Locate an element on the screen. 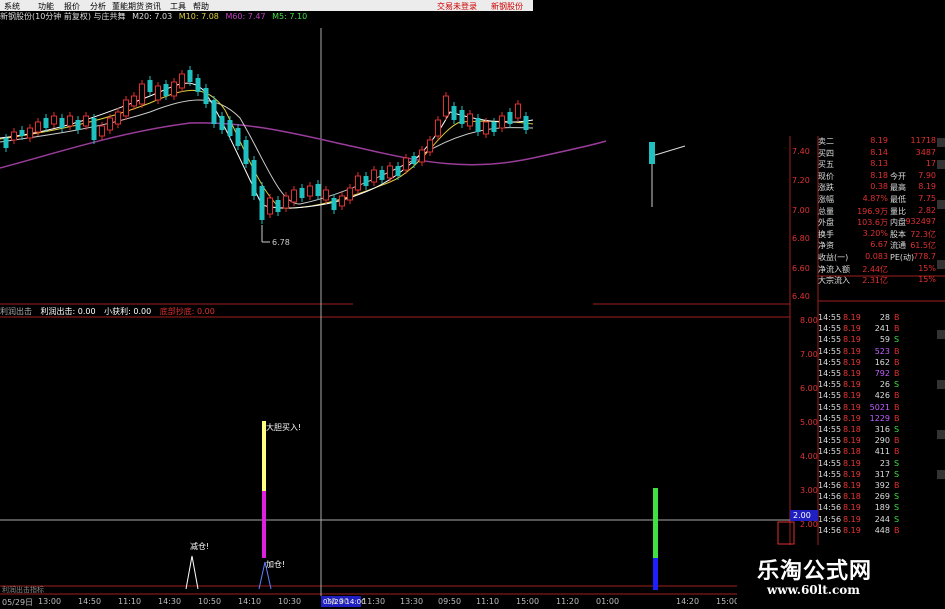 This screenshot has width=945, height=609. tick-row: 14:55 8.19 59 S is located at coordinates (878, 340).